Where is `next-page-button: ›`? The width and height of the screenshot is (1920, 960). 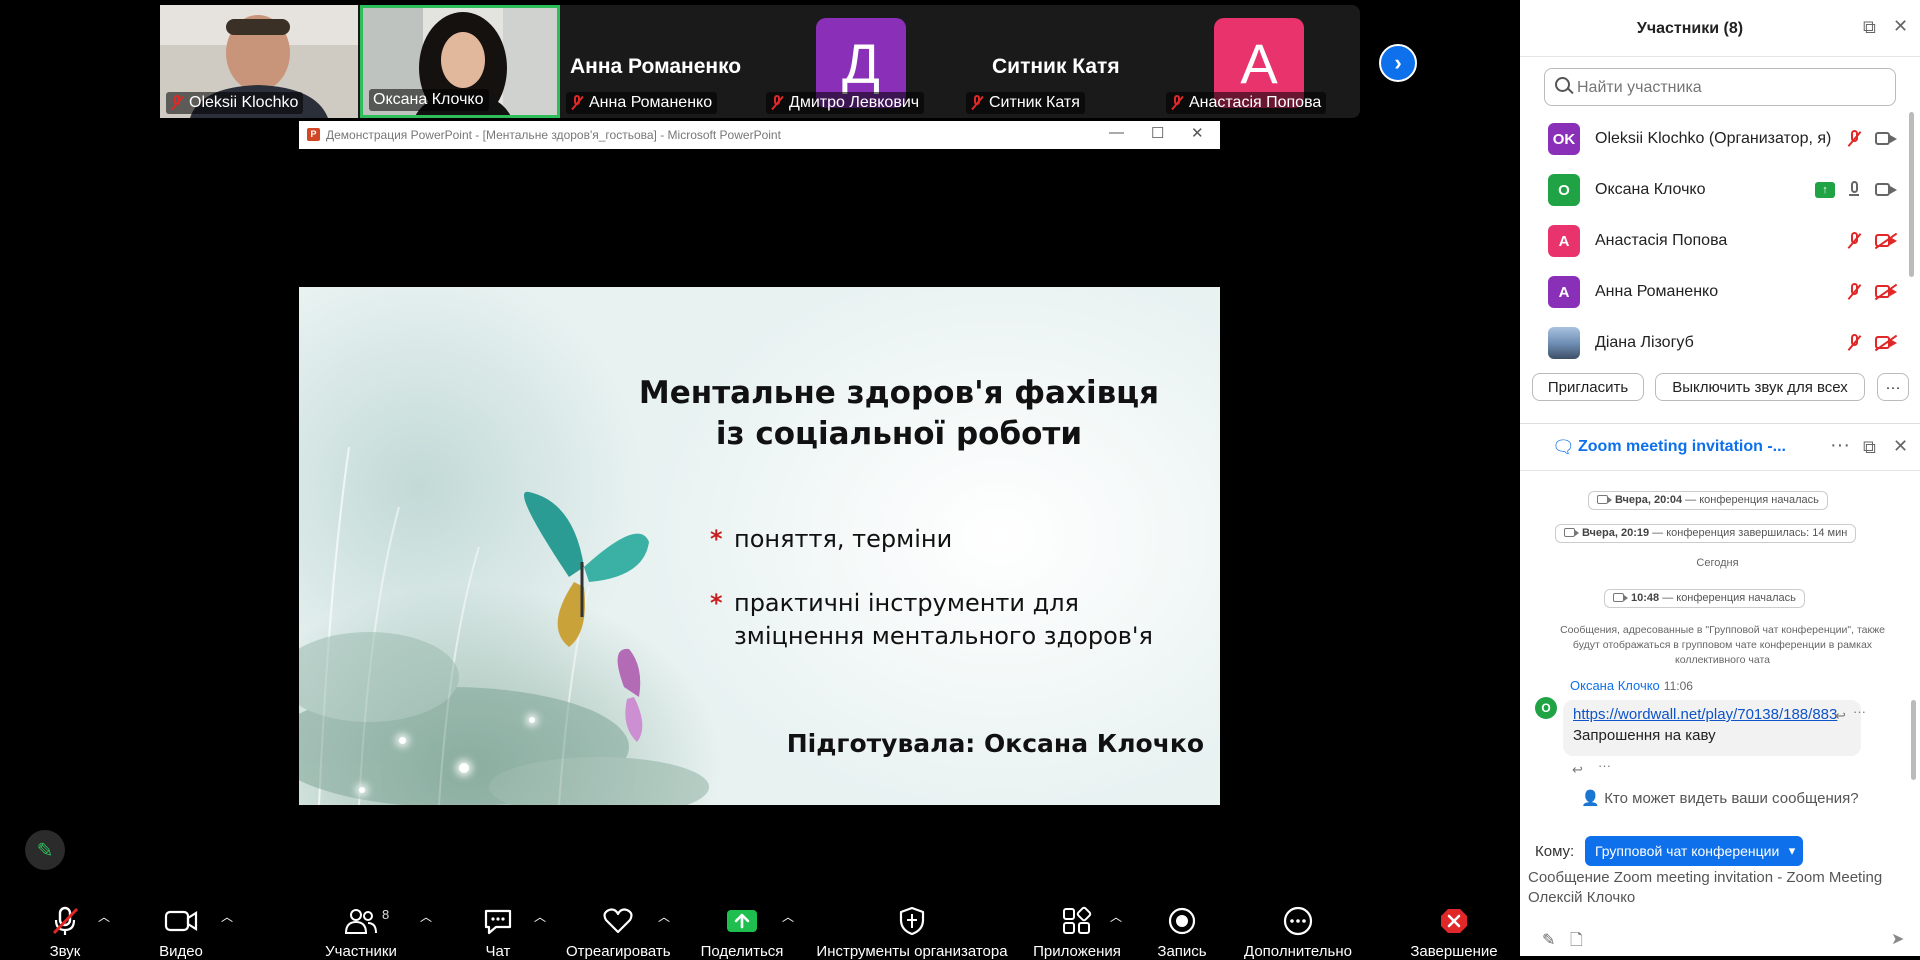
next-page-button: › is located at coordinates (1398, 63).